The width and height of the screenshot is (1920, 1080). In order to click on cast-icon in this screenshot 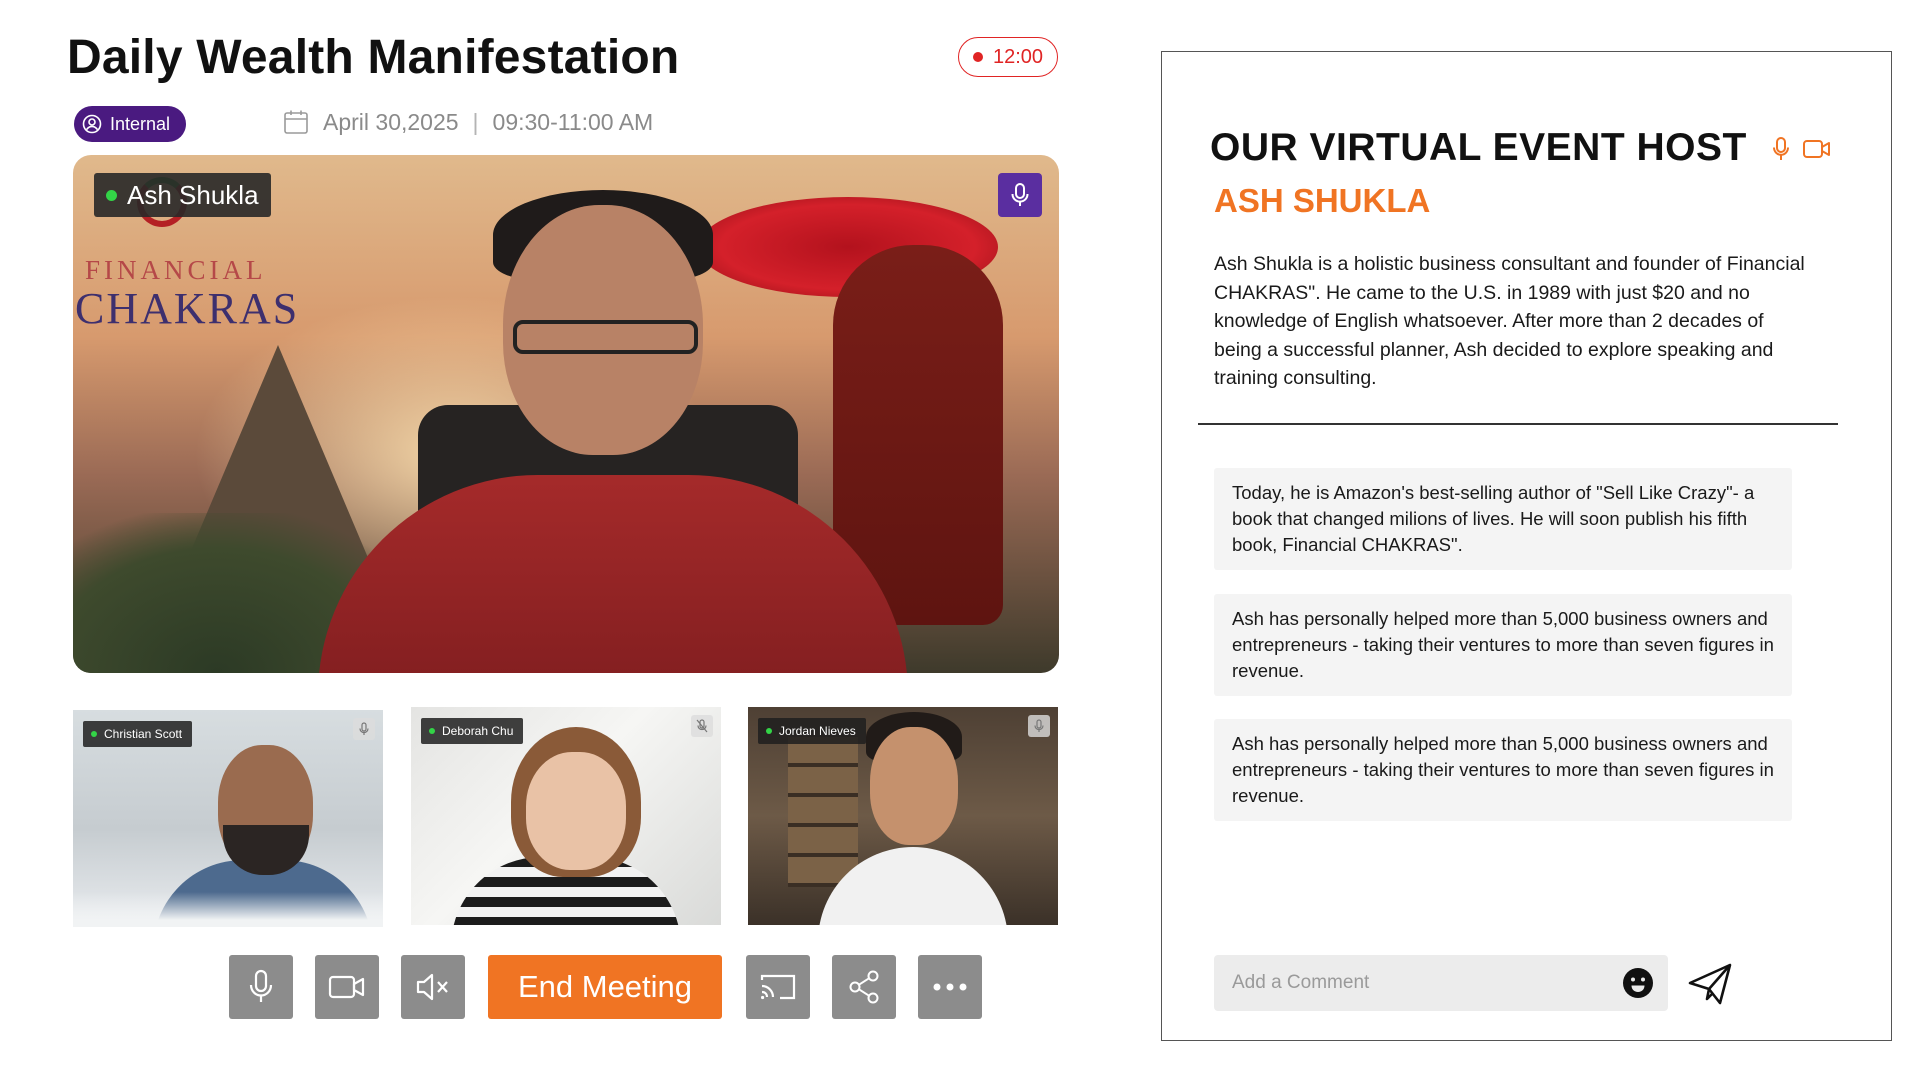, I will do `click(778, 987)`.